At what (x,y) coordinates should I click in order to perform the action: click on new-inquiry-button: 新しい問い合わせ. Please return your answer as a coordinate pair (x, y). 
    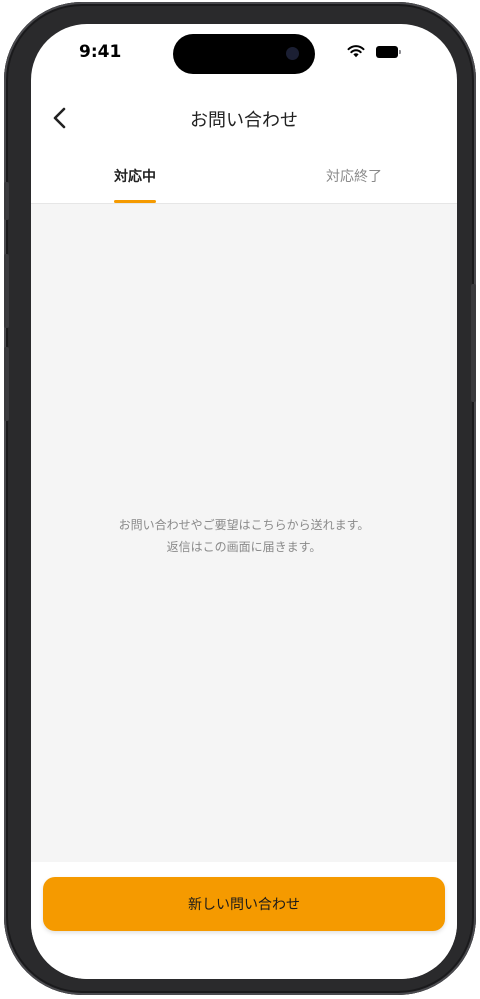
    Looking at the image, I should click on (244, 904).